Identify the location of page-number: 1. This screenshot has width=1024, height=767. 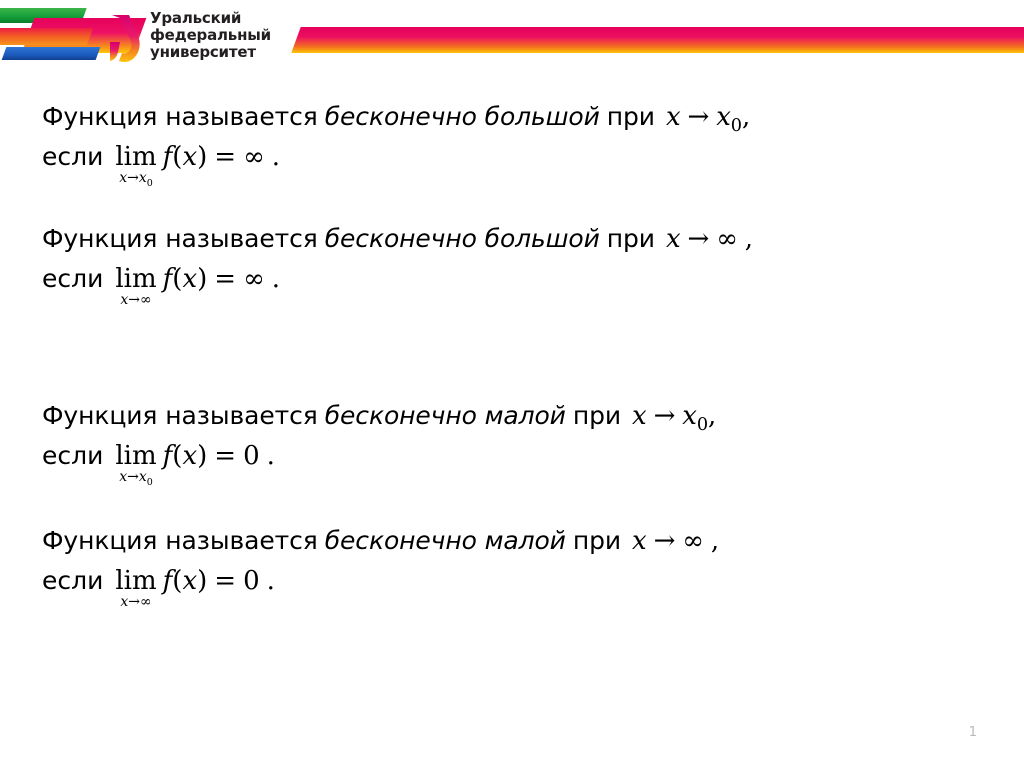
(972, 732).